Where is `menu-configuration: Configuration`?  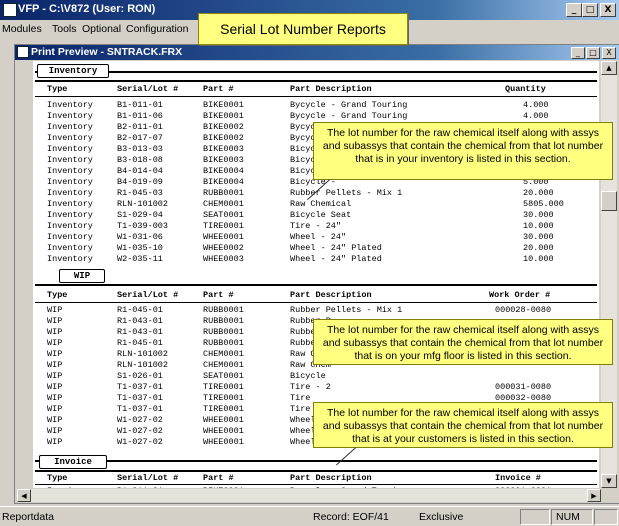
menu-configuration: Configuration is located at coordinates (157, 29).